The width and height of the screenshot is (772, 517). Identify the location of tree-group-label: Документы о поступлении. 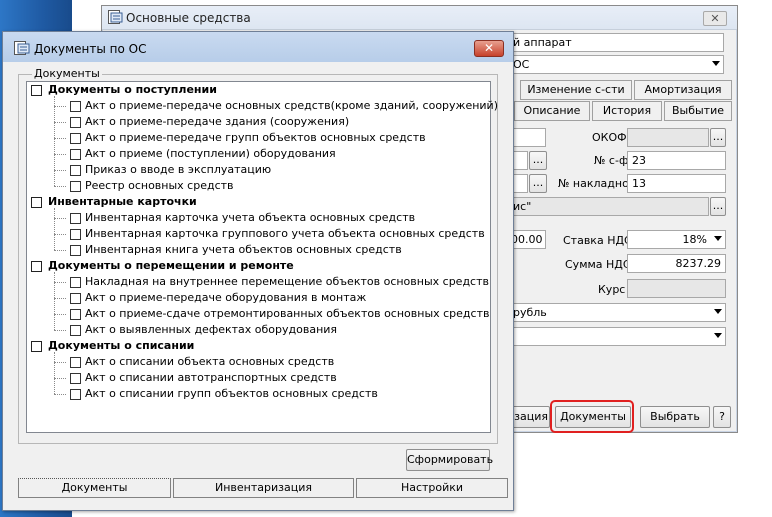
(132, 89).